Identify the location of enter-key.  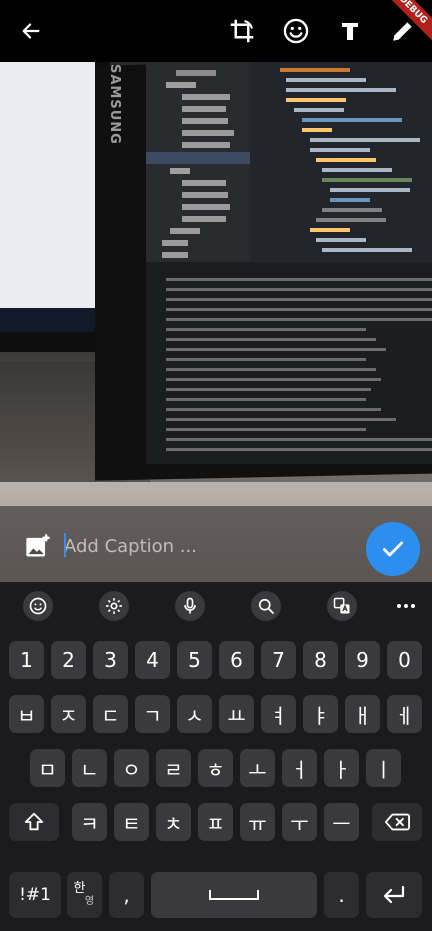
(394, 895).